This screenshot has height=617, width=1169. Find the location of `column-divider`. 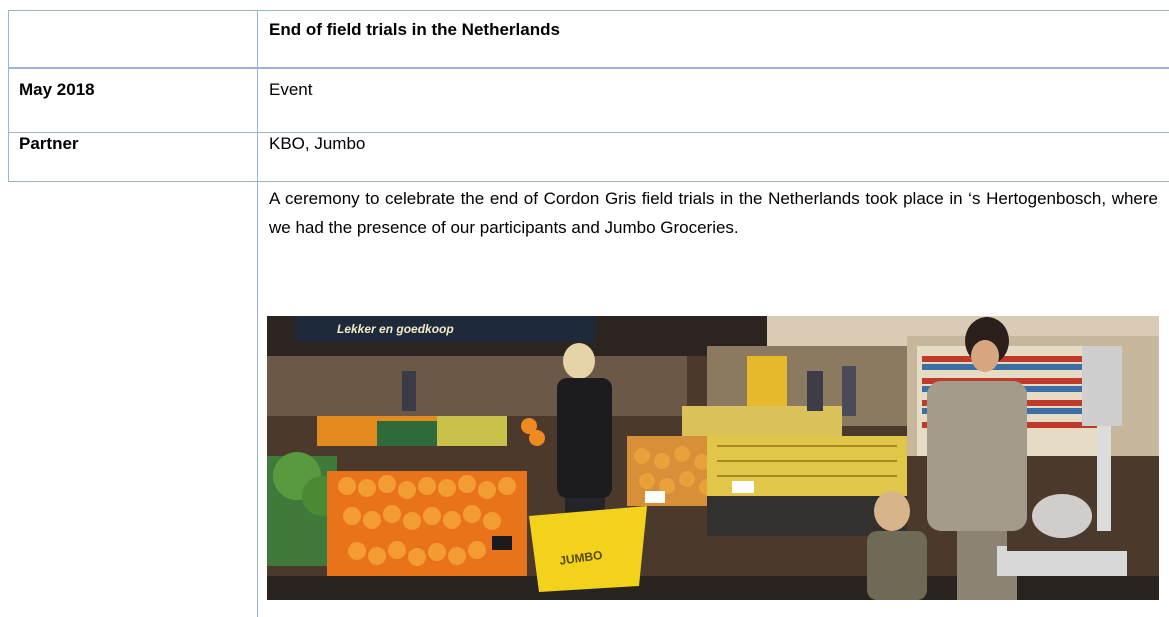

column-divider is located at coordinates (257, 313).